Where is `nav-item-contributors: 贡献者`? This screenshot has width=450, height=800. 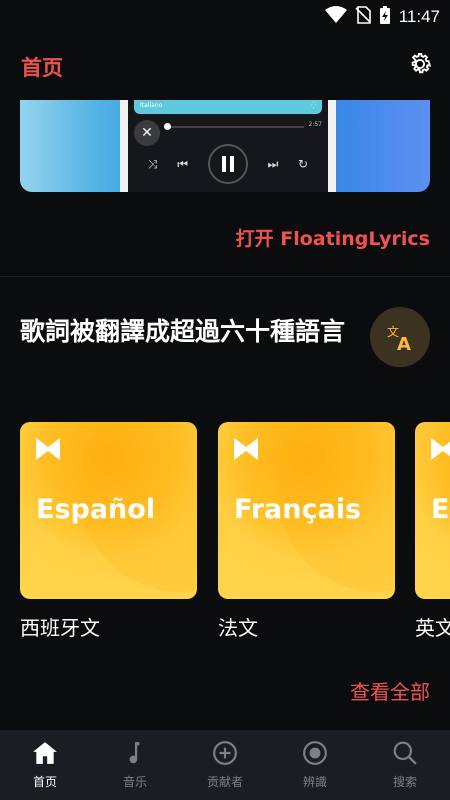 nav-item-contributors: 贡献者 is located at coordinates (225, 765).